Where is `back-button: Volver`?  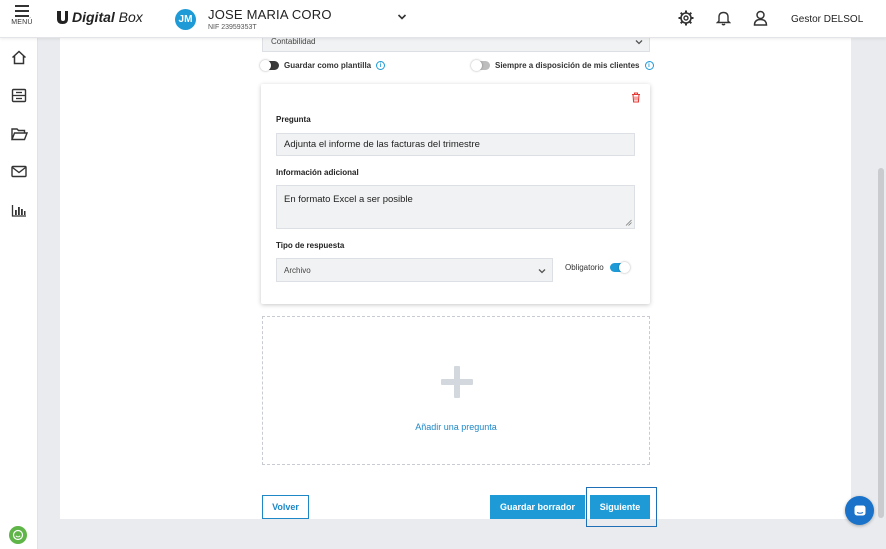
back-button: Volver is located at coordinates (285, 507).